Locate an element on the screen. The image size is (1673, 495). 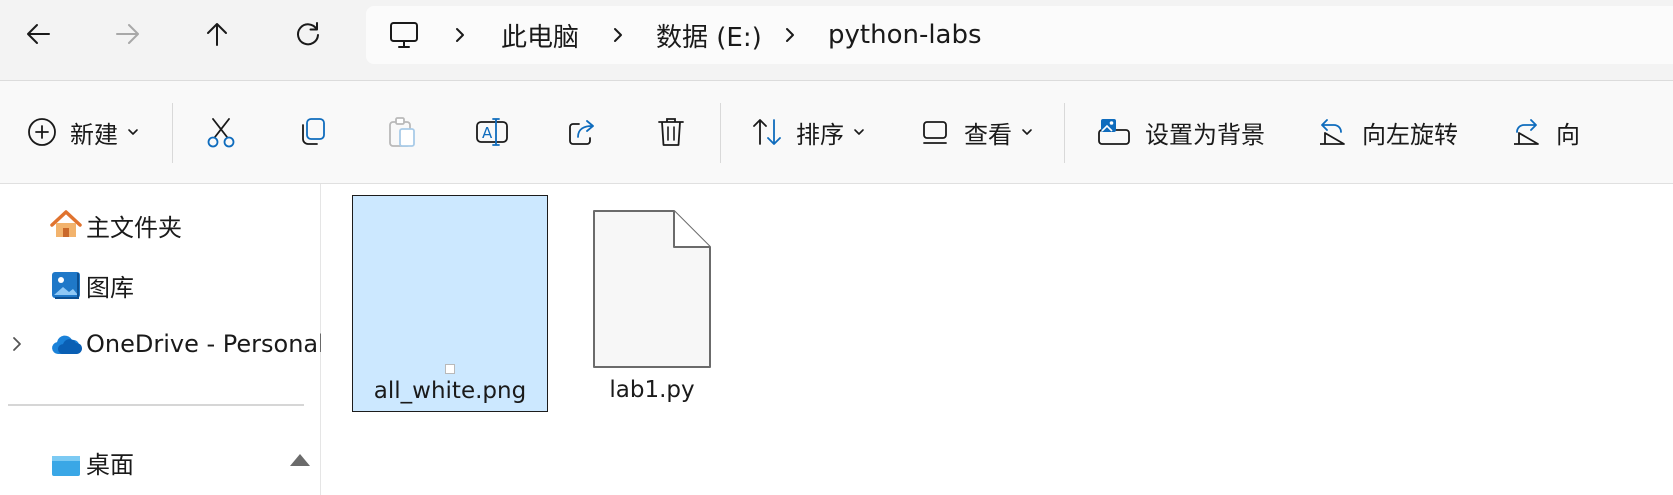
share-button is located at coordinates (582, 132).